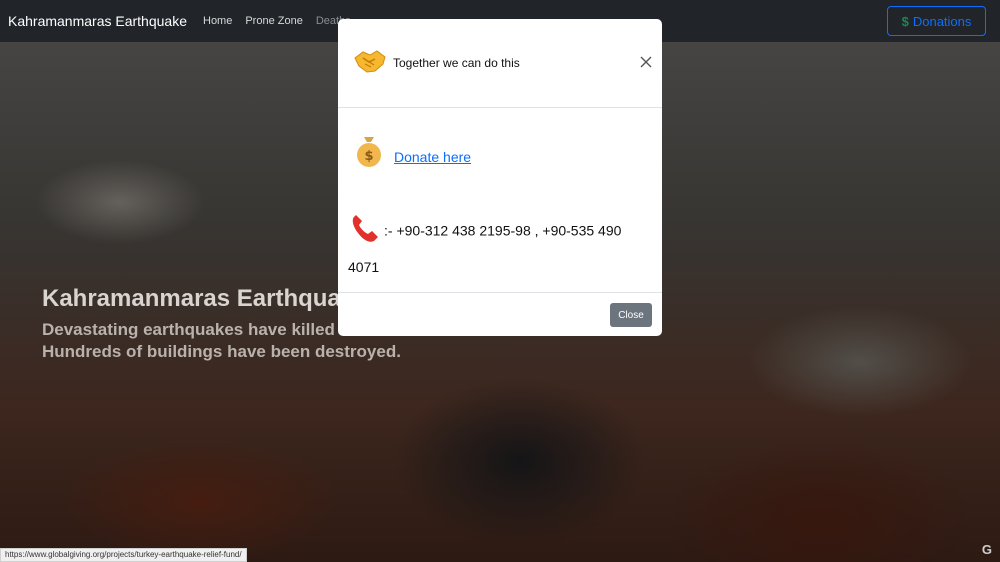  What do you see at coordinates (370, 63) in the screenshot?
I see `handshake-icon` at bounding box center [370, 63].